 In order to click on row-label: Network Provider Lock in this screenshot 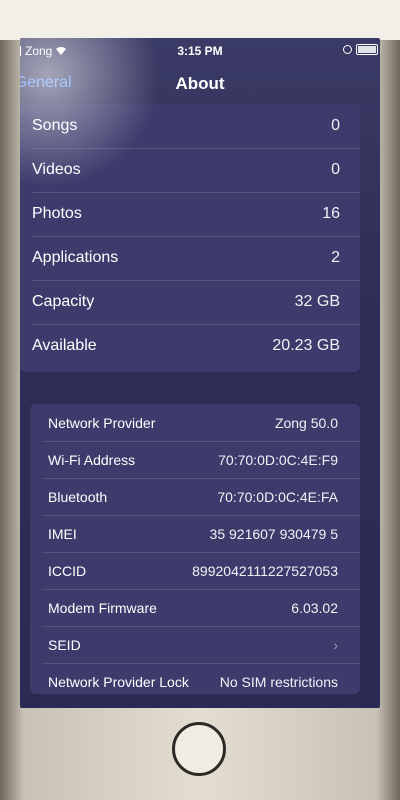, I will do `click(118, 681)`.